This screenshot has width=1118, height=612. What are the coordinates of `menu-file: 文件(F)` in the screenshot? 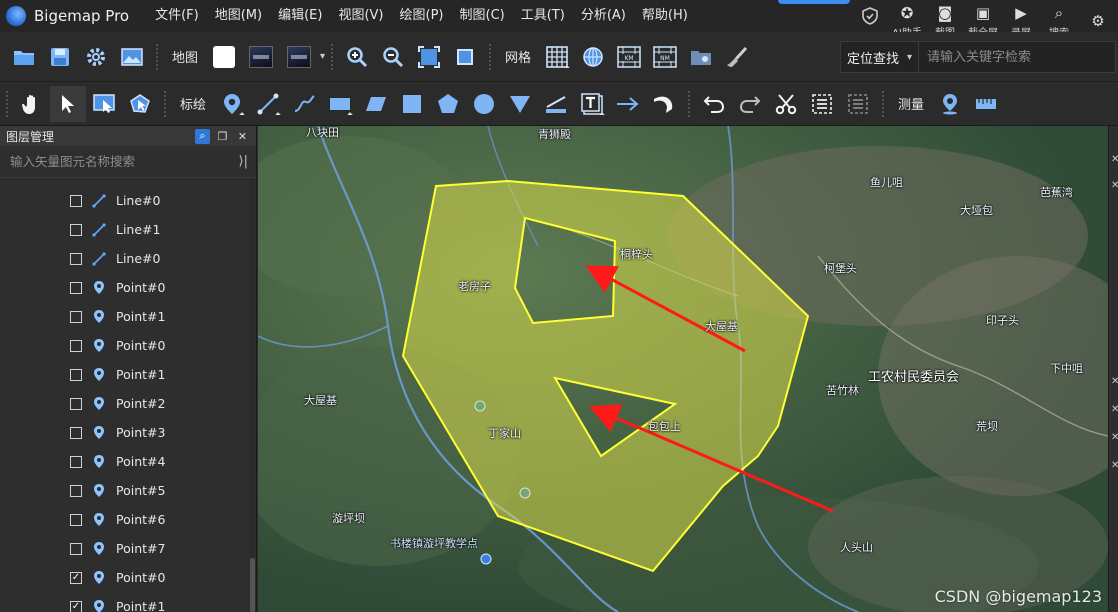 It's located at (177, 16).